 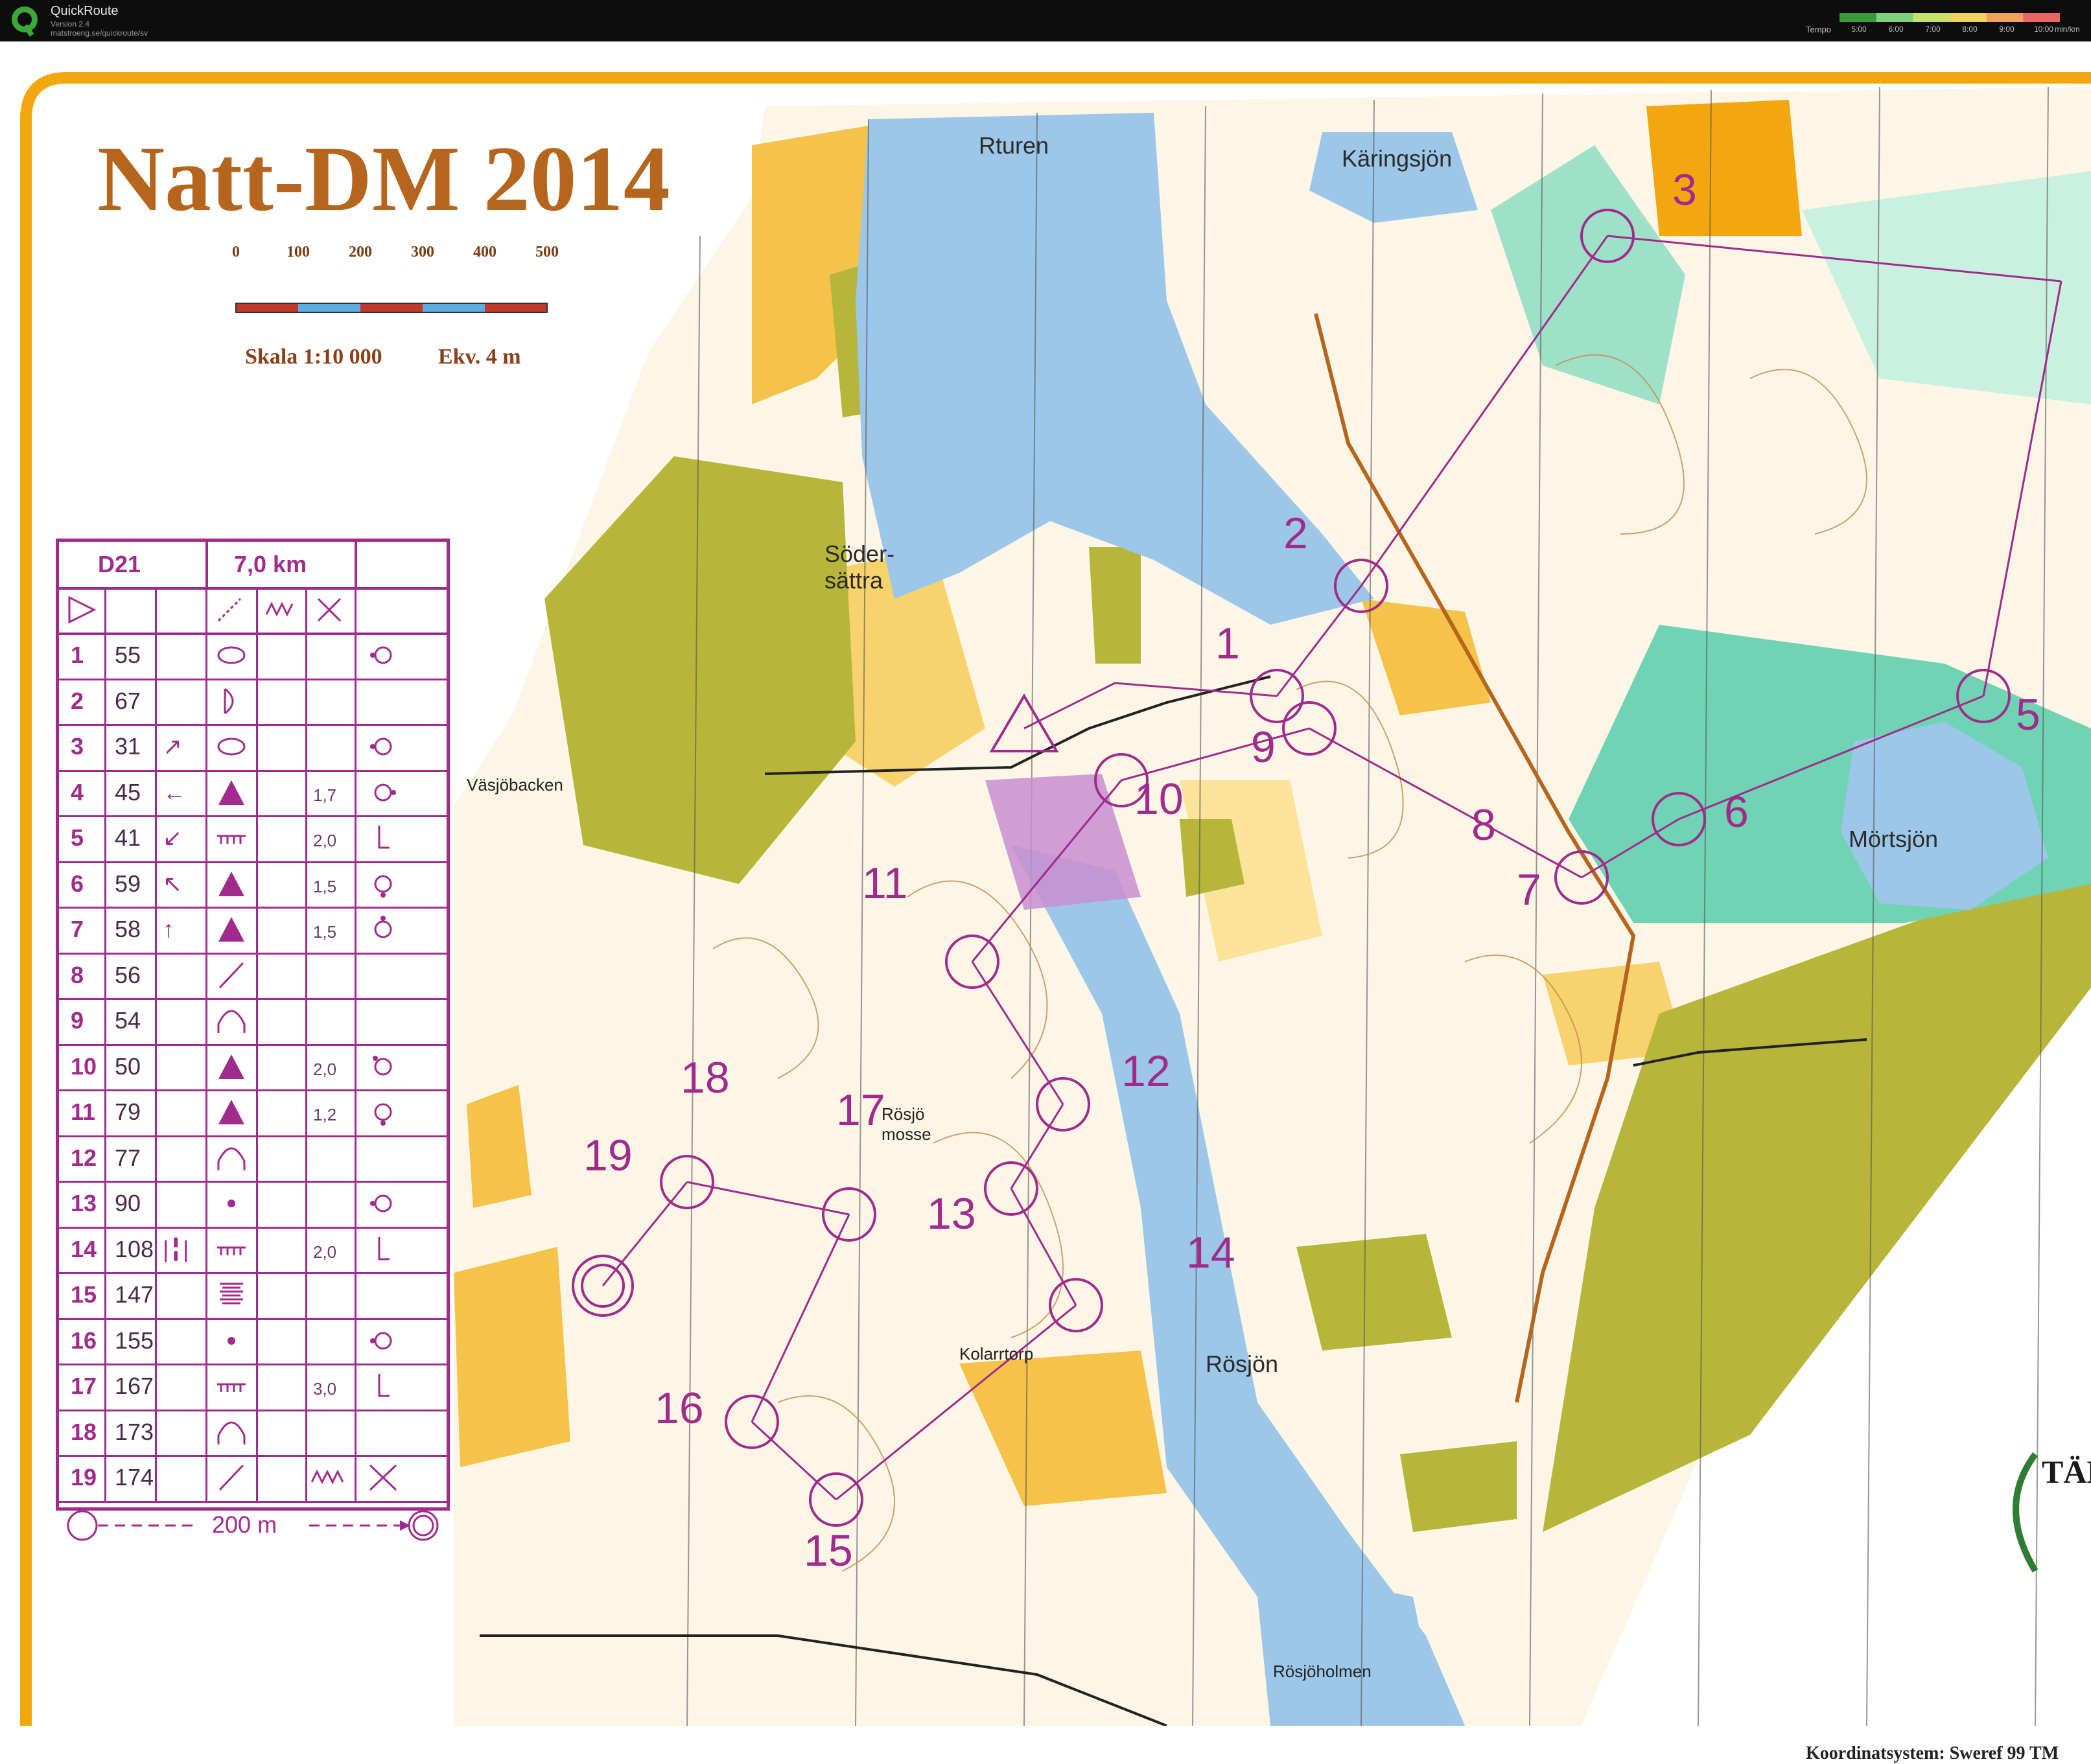 What do you see at coordinates (381, 1340) in the screenshot?
I see `position-ring-left-icon` at bounding box center [381, 1340].